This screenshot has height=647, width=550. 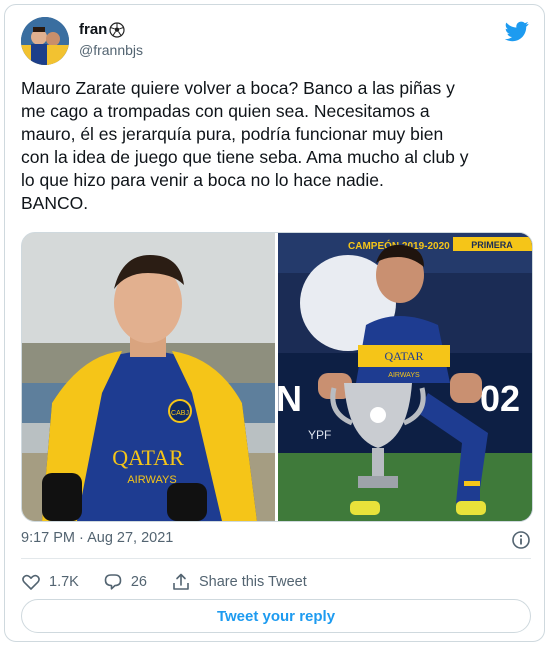 What do you see at coordinates (138, 582) in the screenshot?
I see `reply-count: 26` at bounding box center [138, 582].